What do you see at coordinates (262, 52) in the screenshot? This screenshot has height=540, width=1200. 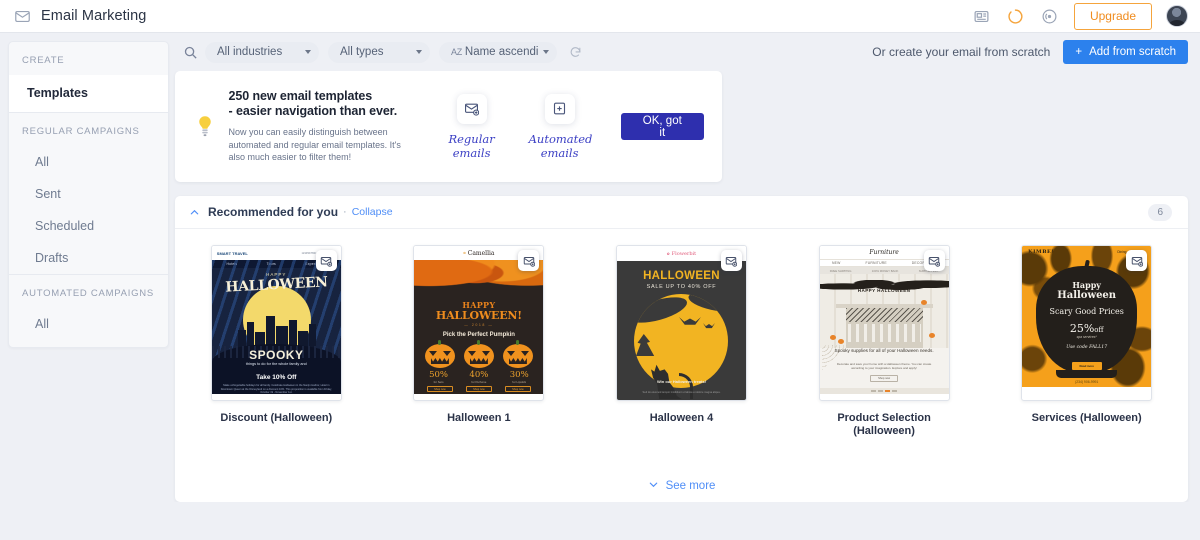 I see `filter-industries: All industries` at bounding box center [262, 52].